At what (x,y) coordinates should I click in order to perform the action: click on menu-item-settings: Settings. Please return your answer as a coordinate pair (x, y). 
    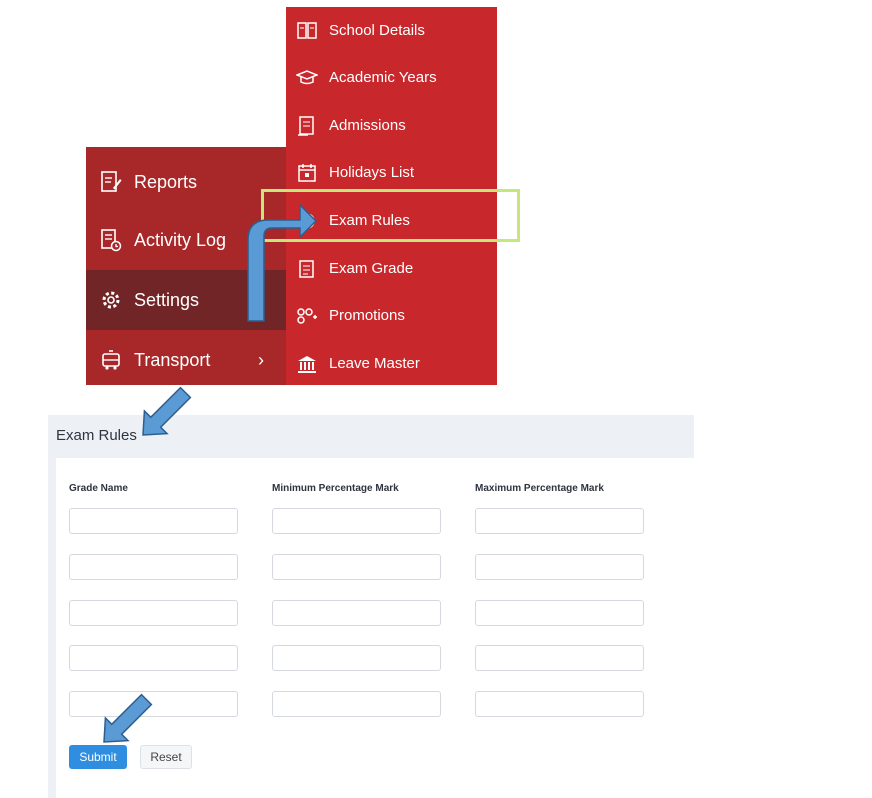
    Looking at the image, I should click on (186, 300).